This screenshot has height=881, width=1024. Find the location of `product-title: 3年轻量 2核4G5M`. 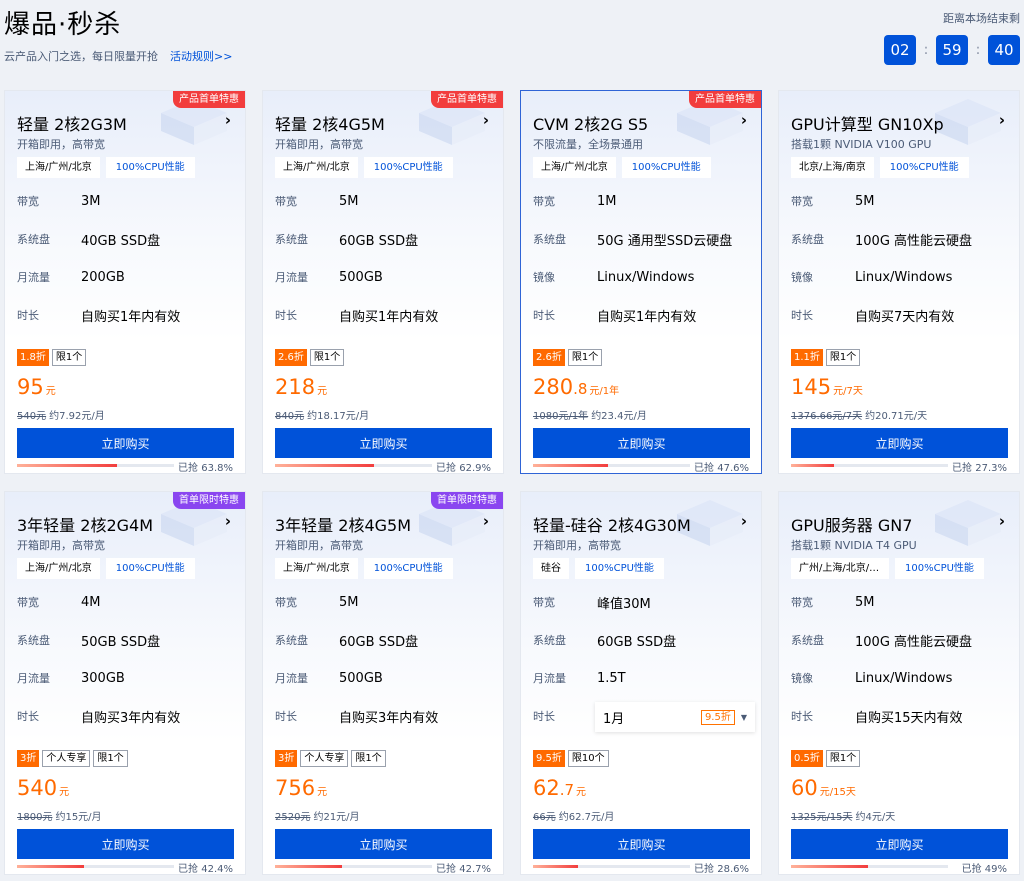

product-title: 3年轻量 2核4G5M is located at coordinates (343, 524).